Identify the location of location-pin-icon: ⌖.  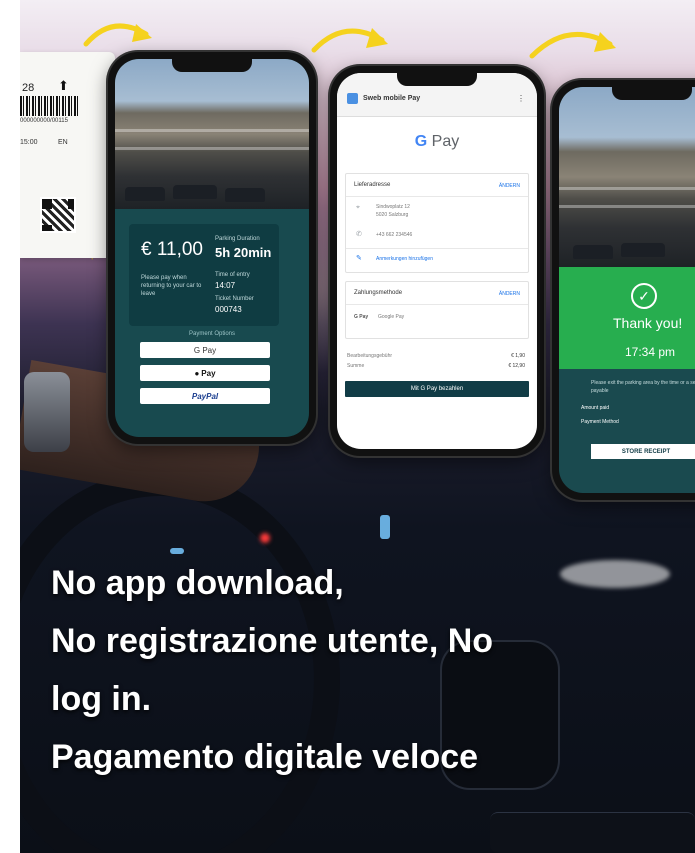
(358, 207).